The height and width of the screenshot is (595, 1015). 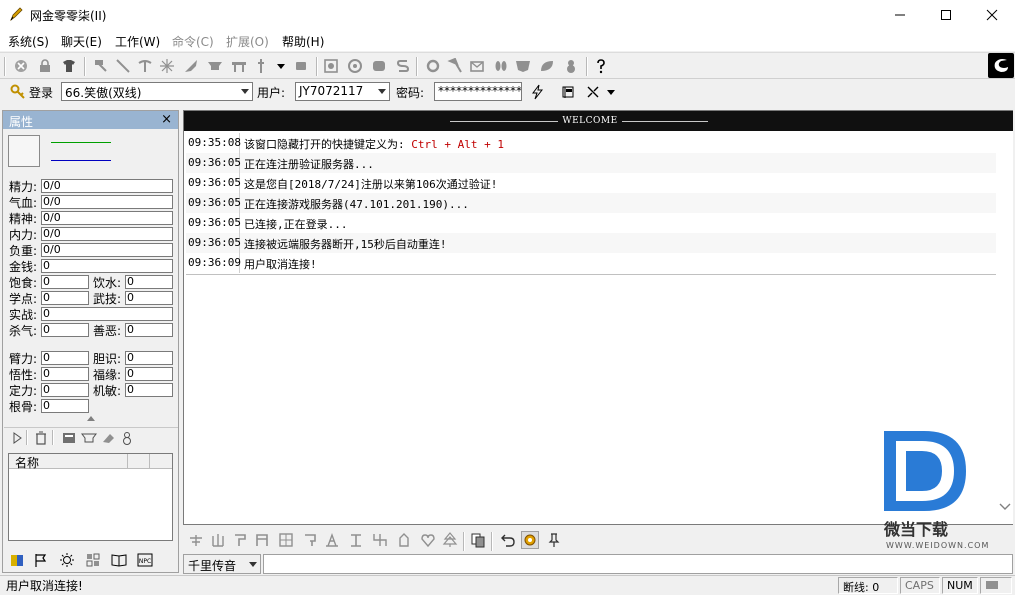 What do you see at coordinates (17, 438) in the screenshot?
I see `play-icon` at bounding box center [17, 438].